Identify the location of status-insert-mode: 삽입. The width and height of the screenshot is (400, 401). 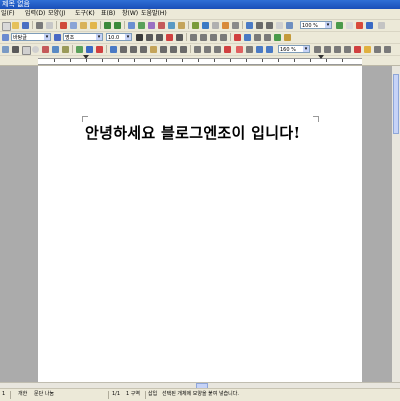
(152, 394).